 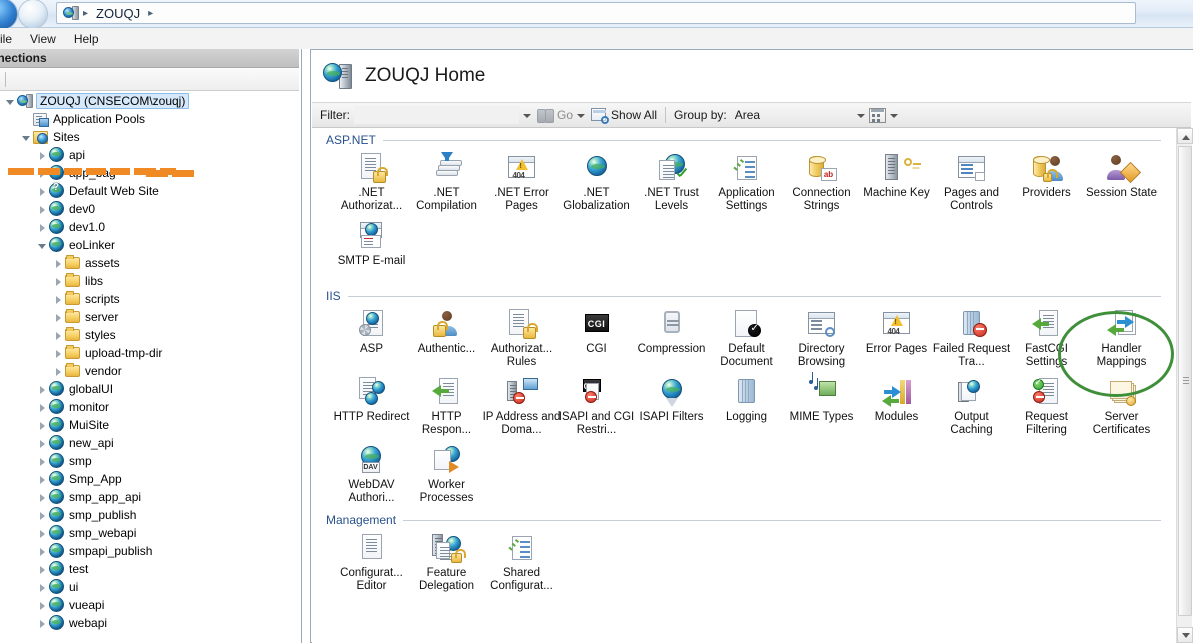 What do you see at coordinates (118, 13) in the screenshot?
I see `breadcrumb-server: ZOUQJ` at bounding box center [118, 13].